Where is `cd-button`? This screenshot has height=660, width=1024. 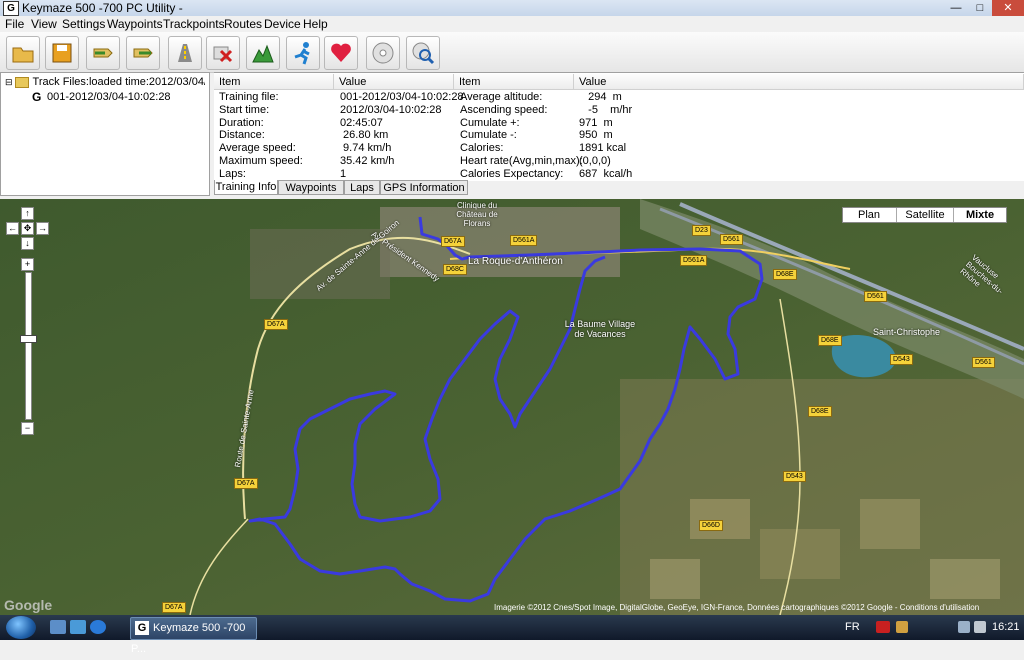
cd-button is located at coordinates (383, 53).